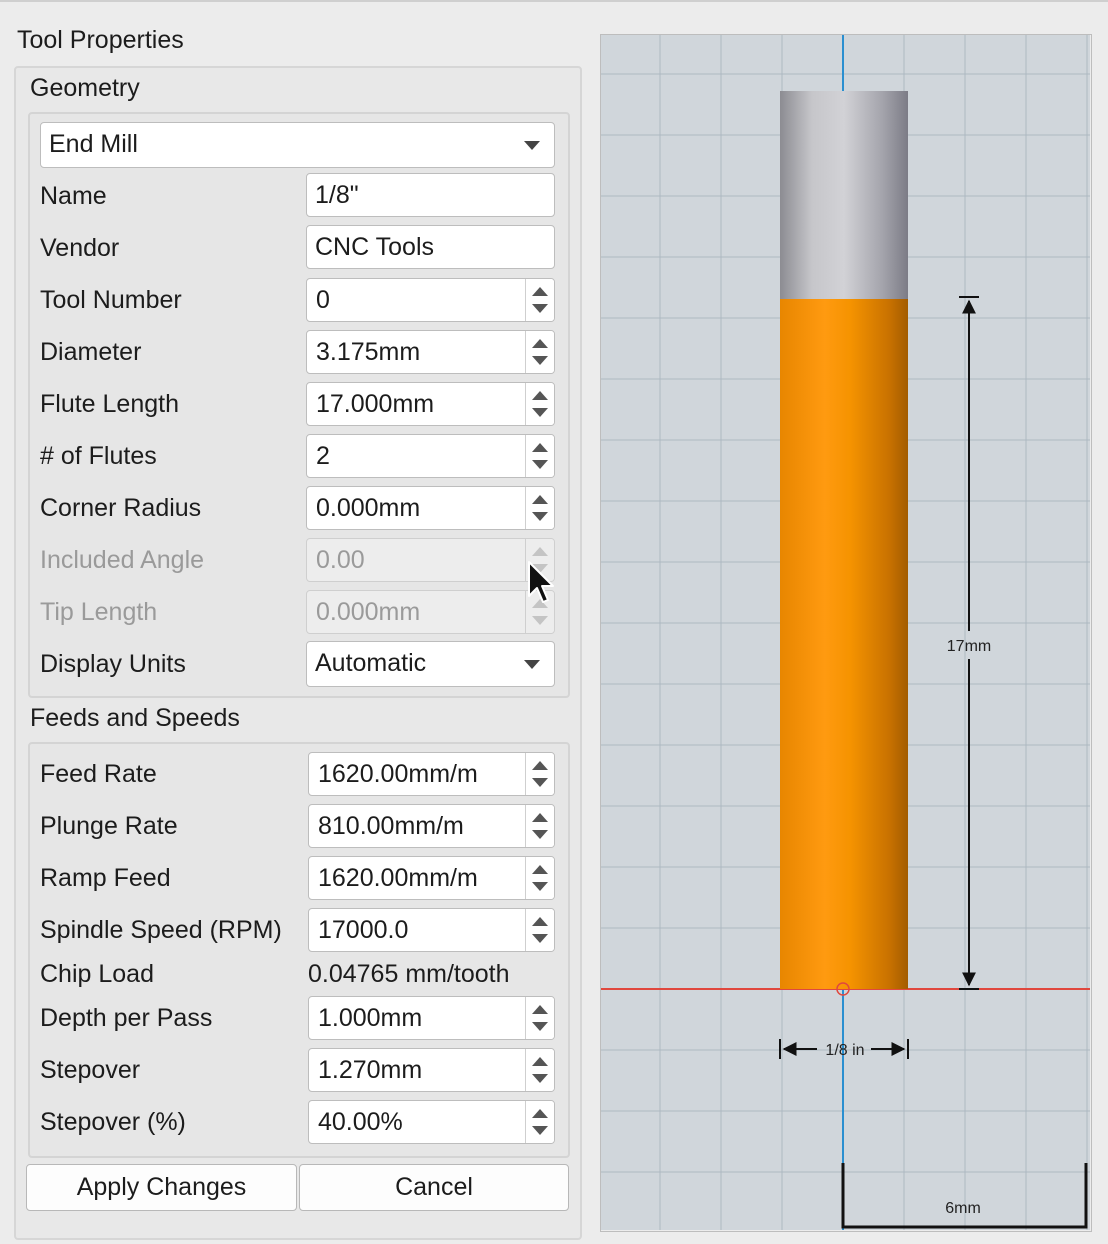 The image size is (1108, 1244). Describe the element at coordinates (90, 1070) in the screenshot. I see `stepover-label: Stepover` at that location.